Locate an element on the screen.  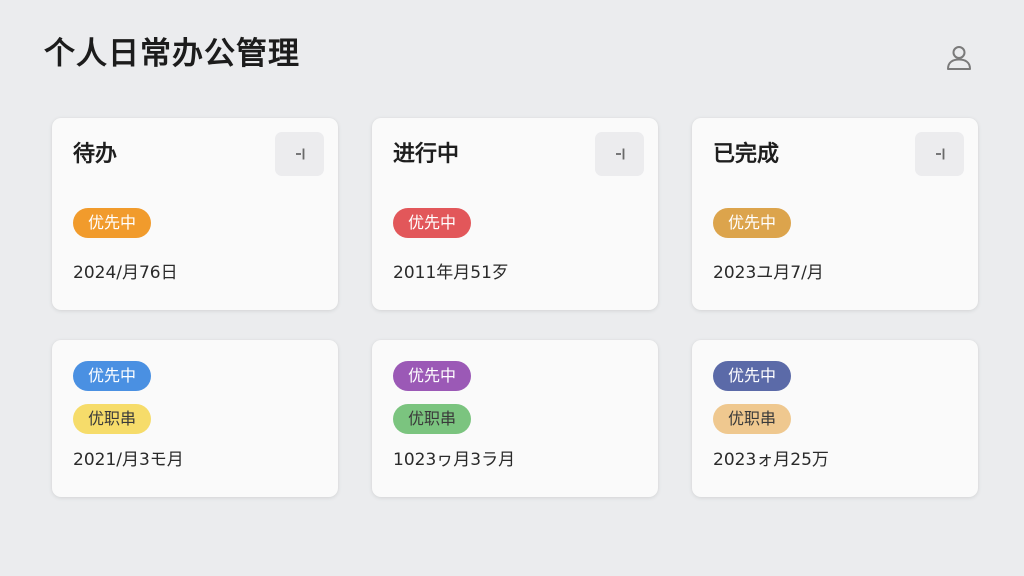
user-icon is located at coordinates (959, 58).